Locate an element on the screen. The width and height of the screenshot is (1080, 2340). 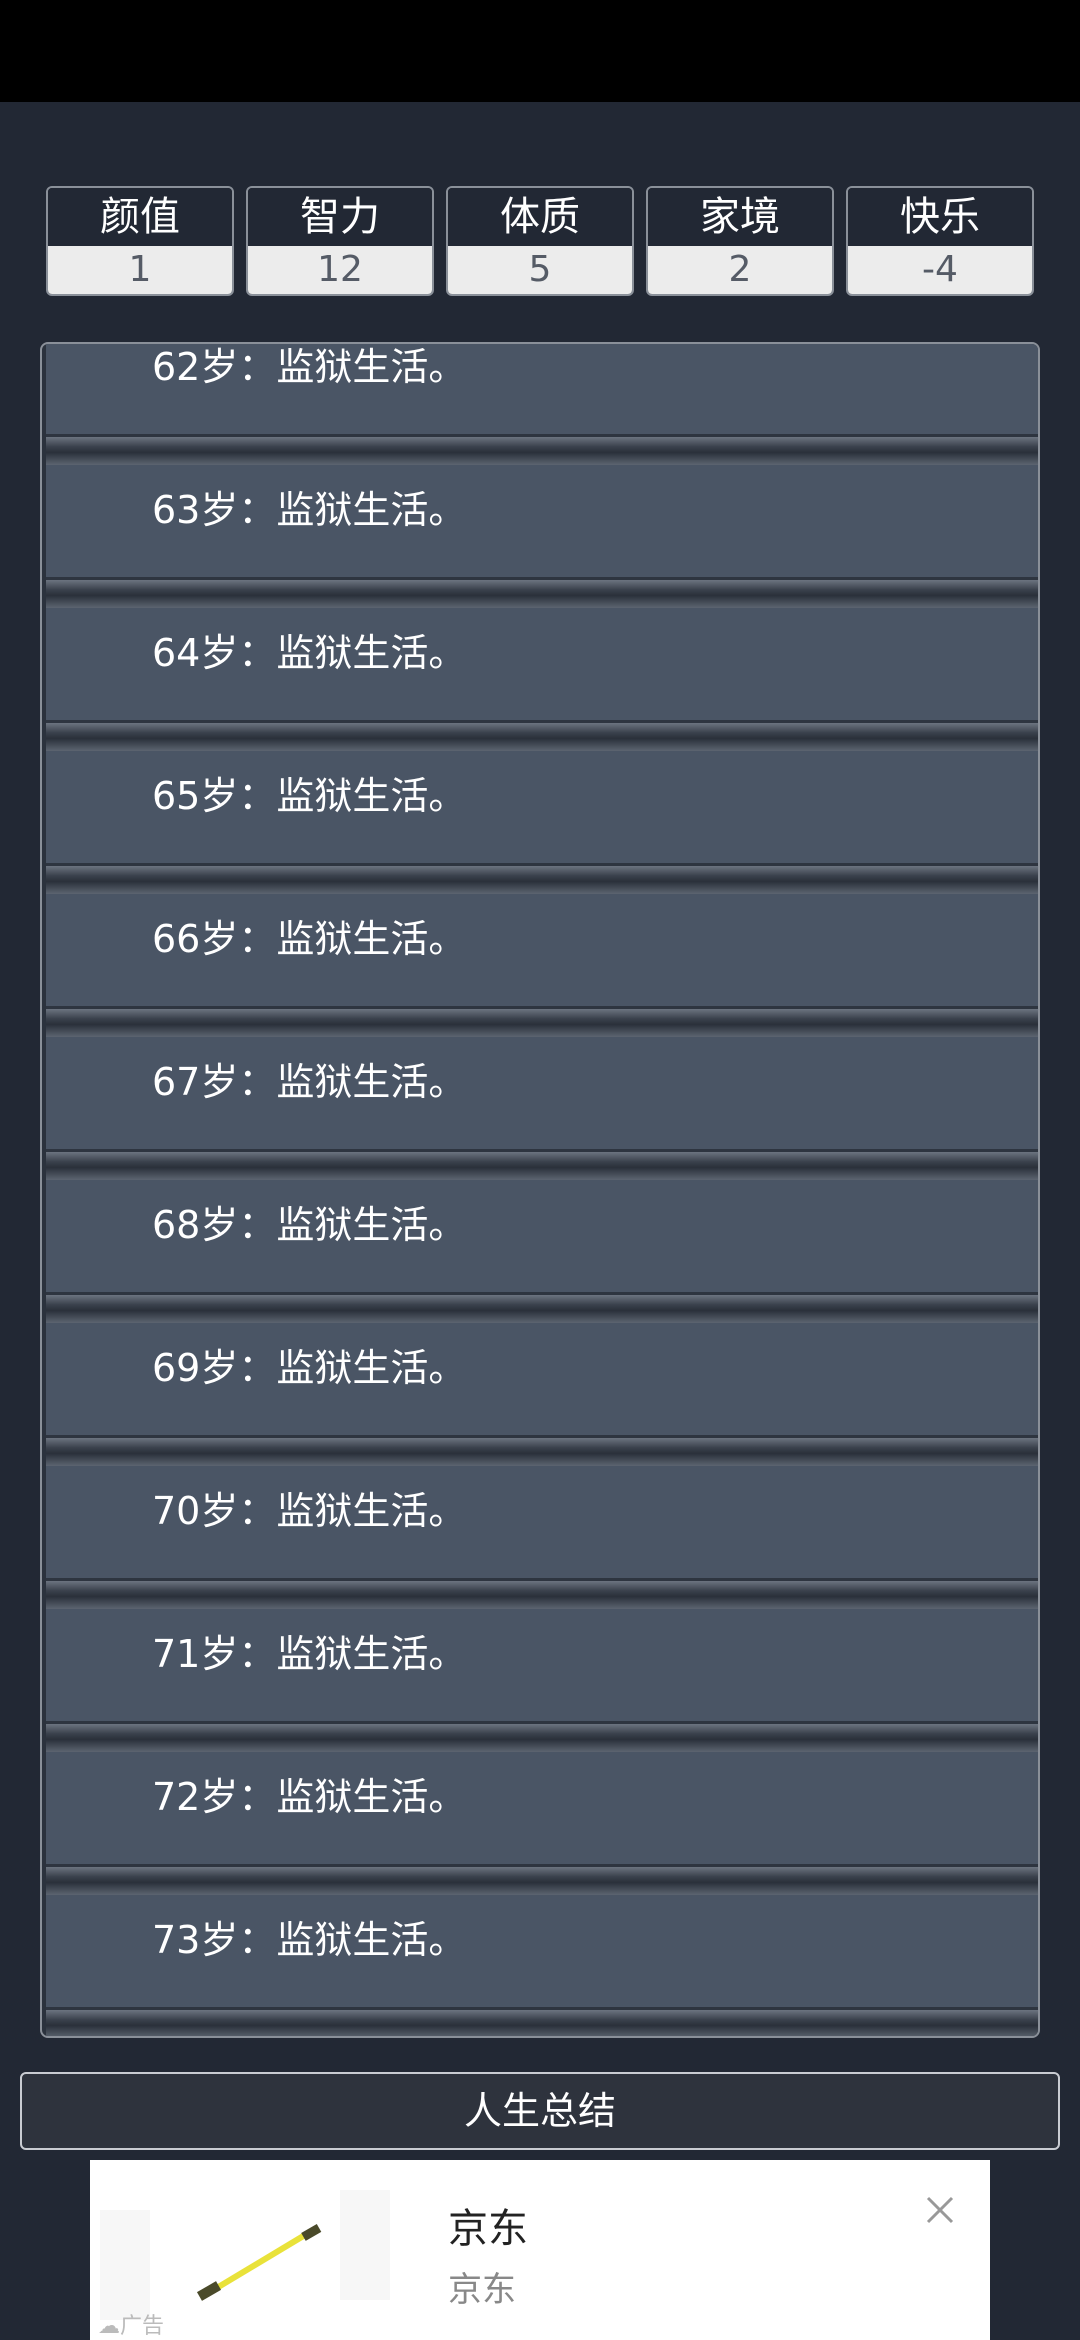
stat-label: 智力 is located at coordinates (340, 217).